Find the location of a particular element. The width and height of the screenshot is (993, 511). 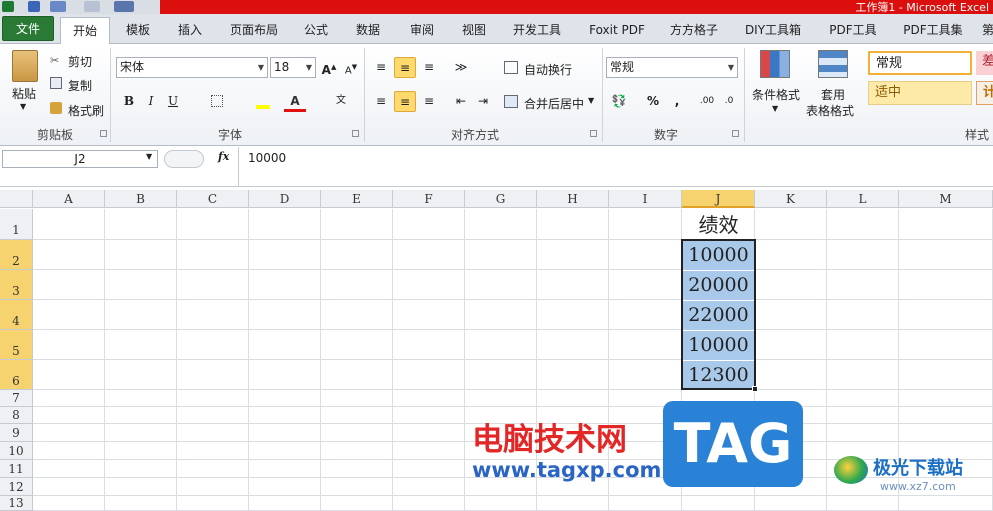

increase-decimal-icon: .00 is located at coordinates (707, 101).